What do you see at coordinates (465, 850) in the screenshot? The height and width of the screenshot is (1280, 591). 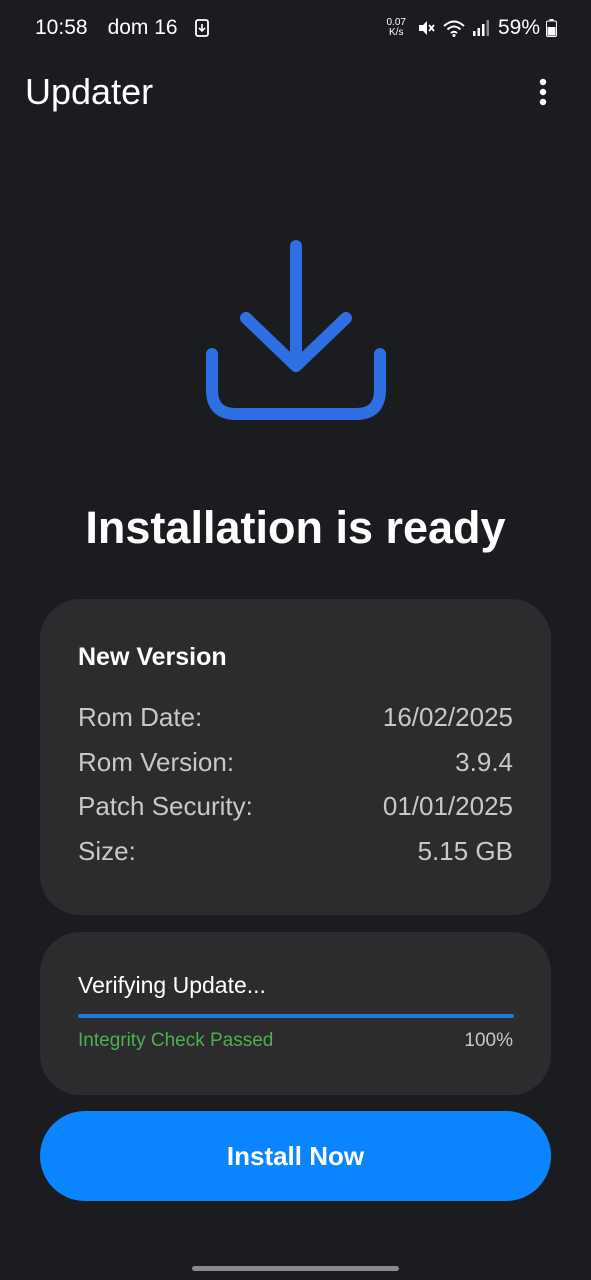 I see `info-value: 5.15 GB` at bounding box center [465, 850].